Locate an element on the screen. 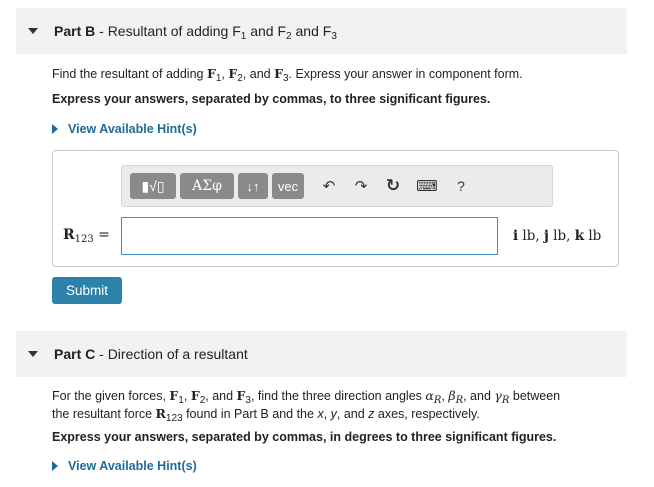 The width and height of the screenshot is (654, 487). answer-input is located at coordinates (309, 236).